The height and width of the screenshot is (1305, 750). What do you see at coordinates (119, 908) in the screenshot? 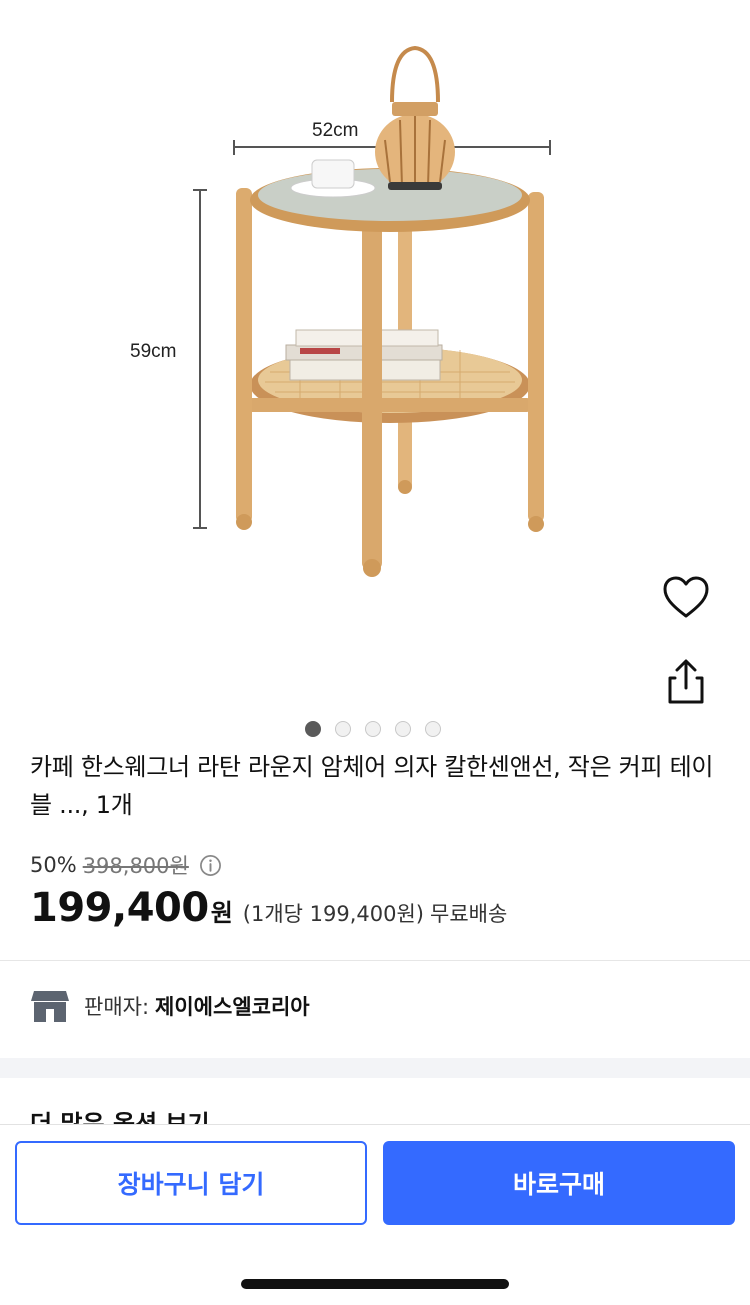
I see `sale-price: 199,400` at bounding box center [119, 908].